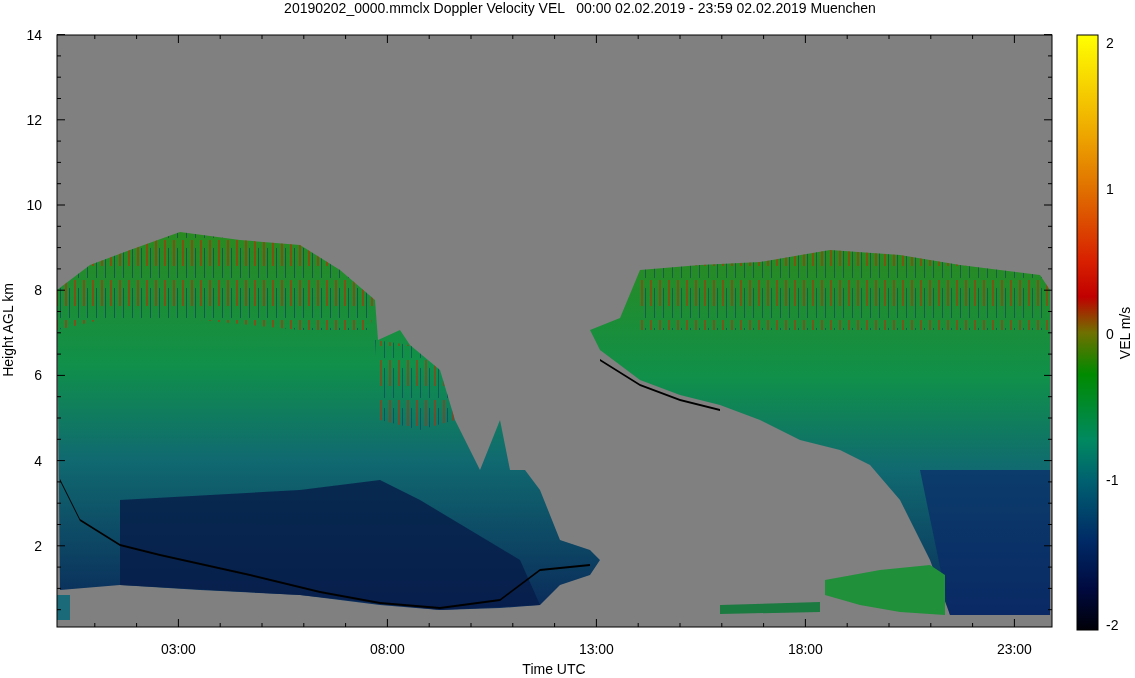 This screenshot has height=678, width=1135. I want to click on y-tick-label: 12, so click(34, 119).